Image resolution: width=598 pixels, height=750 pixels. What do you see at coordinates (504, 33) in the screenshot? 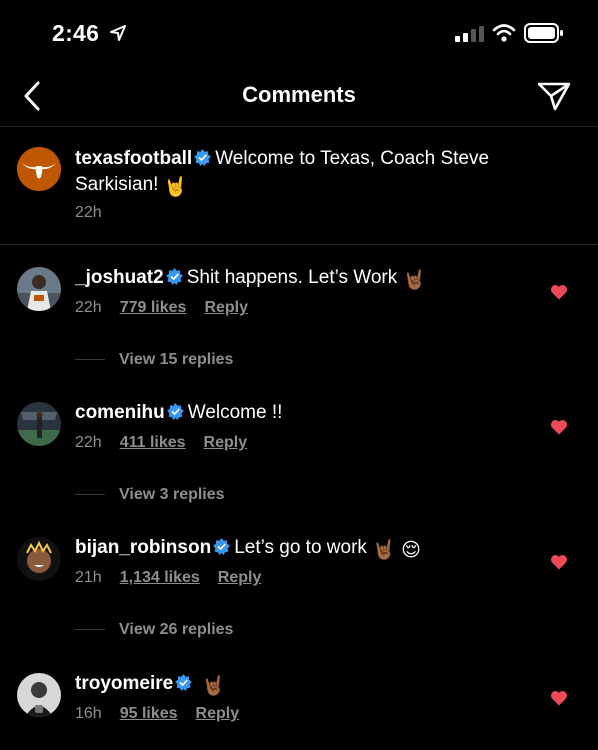
I see `wifi-icon` at bounding box center [504, 33].